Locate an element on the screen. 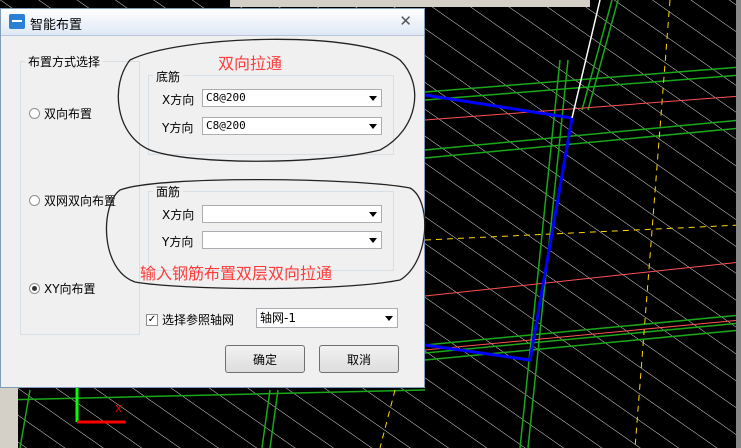 The height and width of the screenshot is (448, 741). ref-axis-checkbox: ✓ 选择参照轴网 is located at coordinates (190, 319).